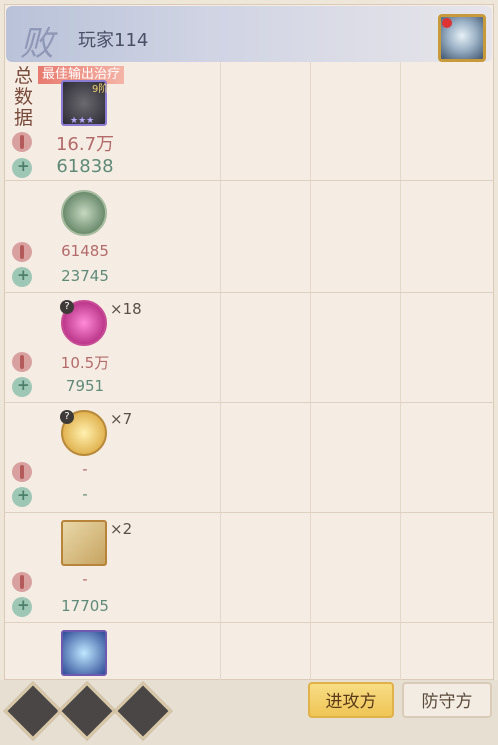 The image size is (498, 745). Describe the element at coordinates (85, 144) in the screenshot. I see `total-damage: 16.7万` at that location.